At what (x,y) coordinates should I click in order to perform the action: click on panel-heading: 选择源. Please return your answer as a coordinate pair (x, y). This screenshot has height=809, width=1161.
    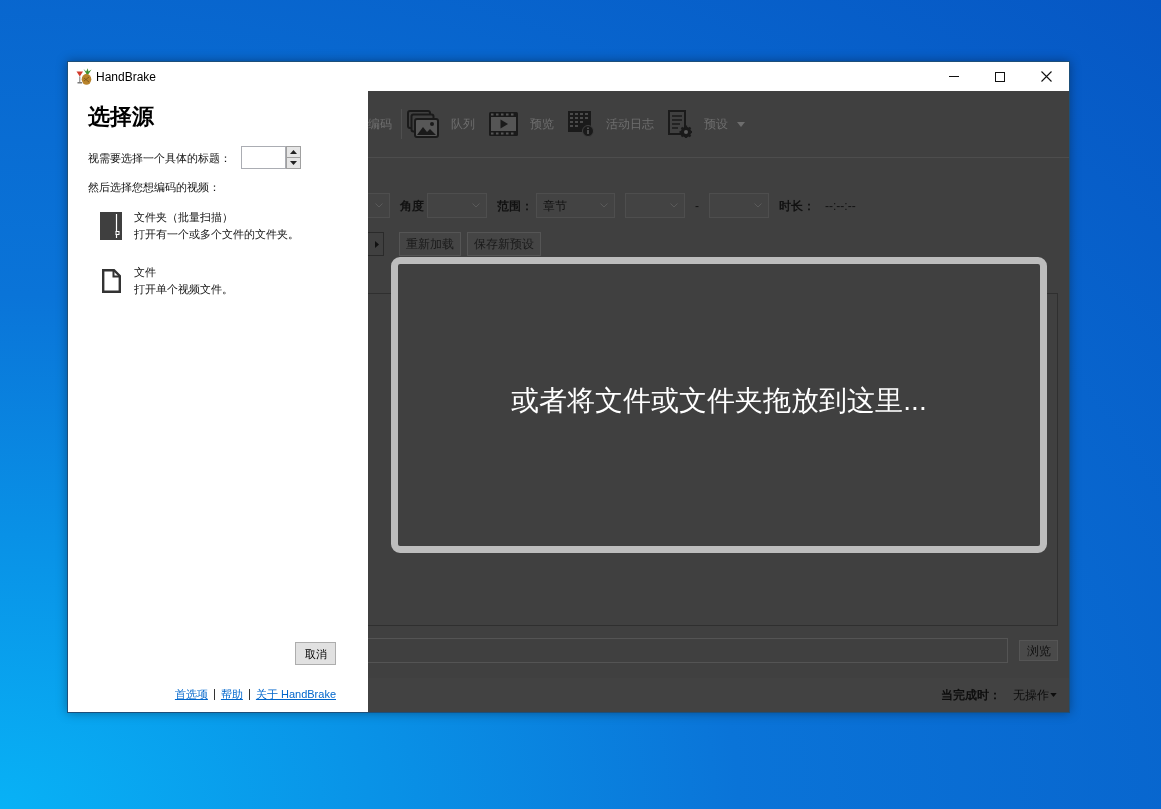
    Looking at the image, I should click on (121, 117).